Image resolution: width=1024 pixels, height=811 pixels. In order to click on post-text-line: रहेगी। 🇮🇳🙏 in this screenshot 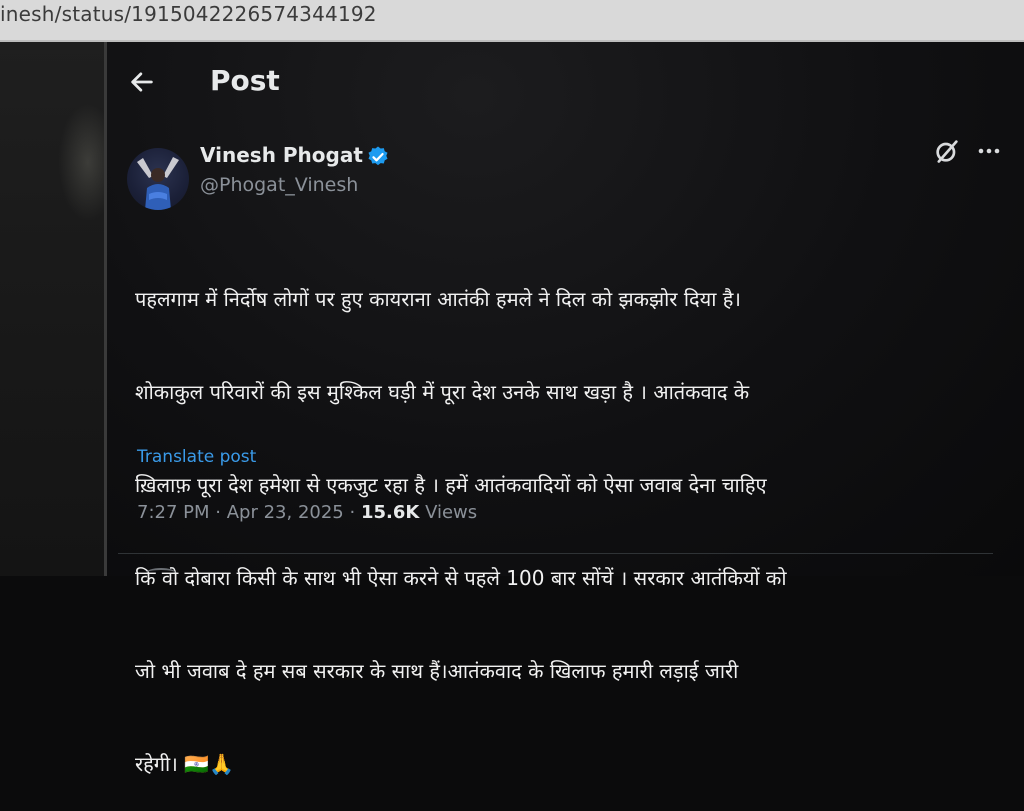, I will do `click(184, 764)`.